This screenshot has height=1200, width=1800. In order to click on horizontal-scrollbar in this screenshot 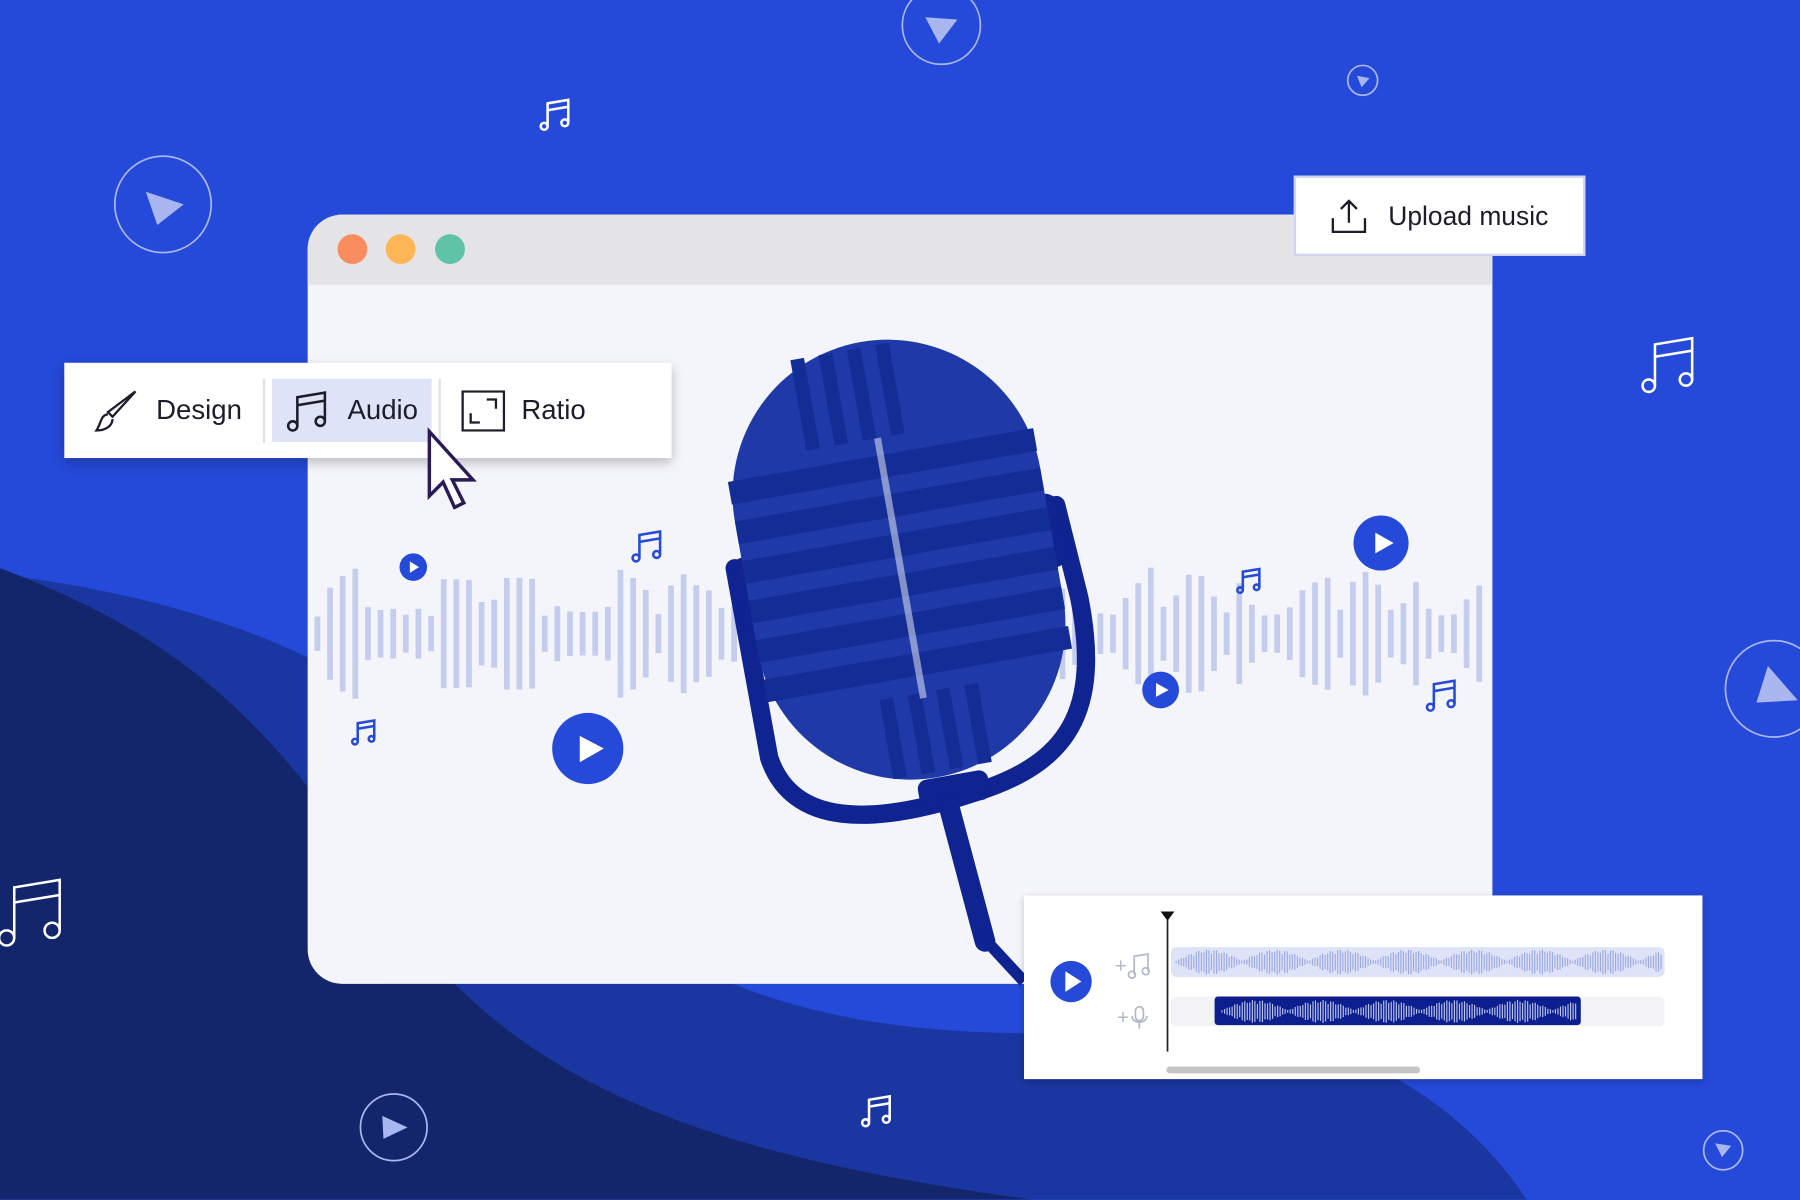, I will do `click(1293, 1070)`.